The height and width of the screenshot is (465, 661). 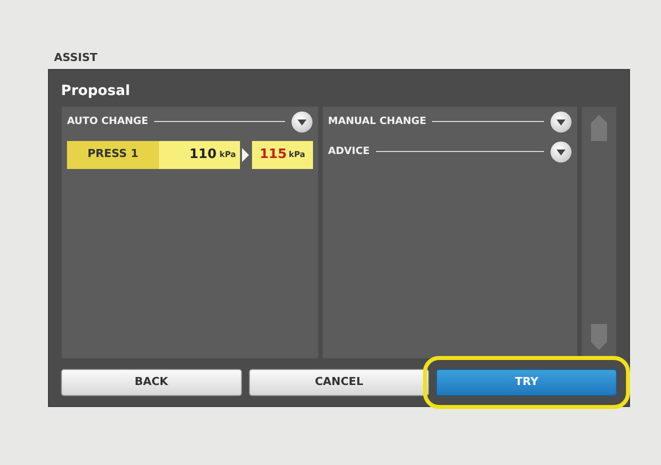 I want to click on section-label: ADVICE, so click(x=349, y=152).